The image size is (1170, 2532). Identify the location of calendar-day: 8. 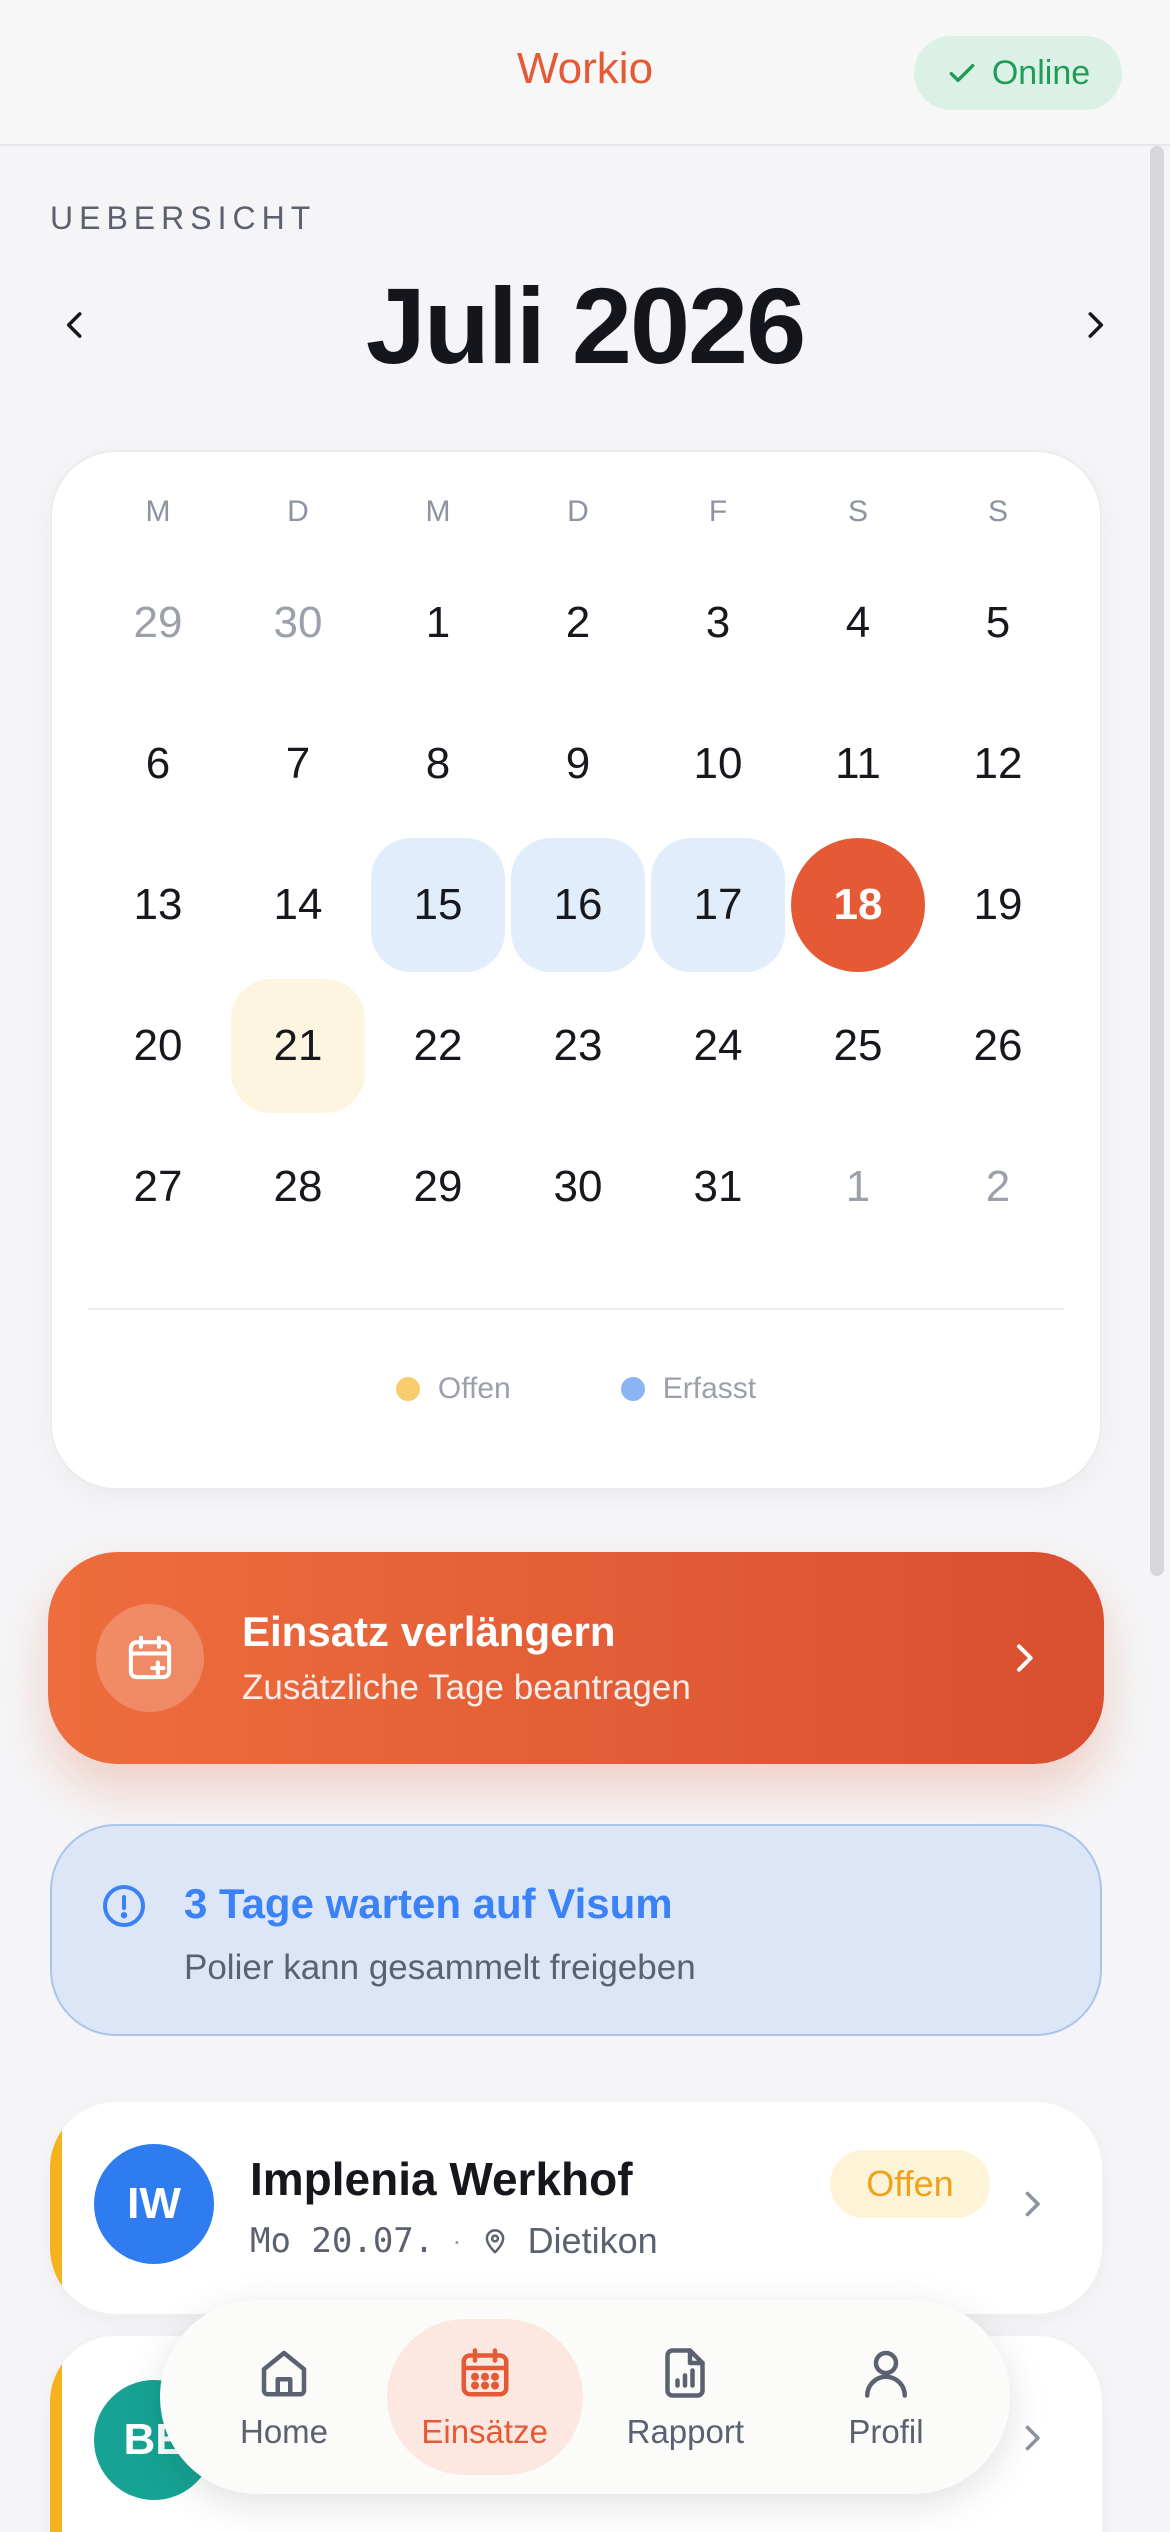
(438, 764).